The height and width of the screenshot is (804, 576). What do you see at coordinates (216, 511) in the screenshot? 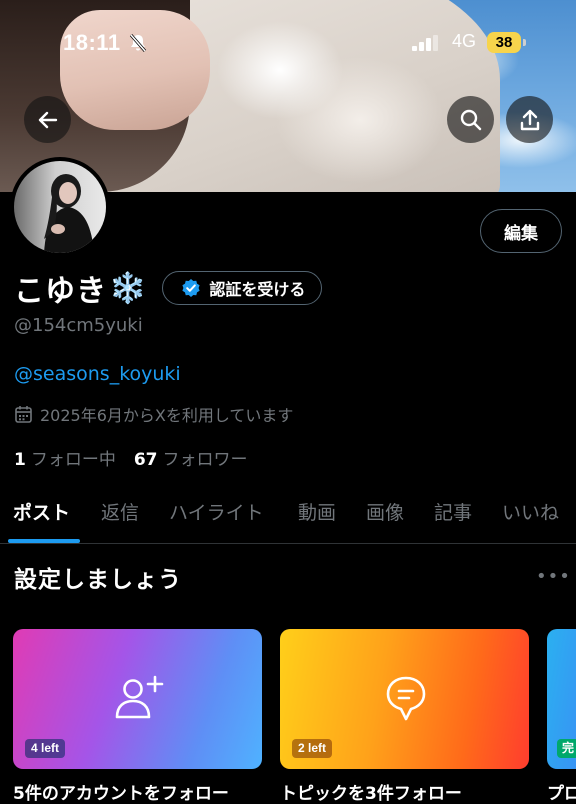
I see `tab-highlights: ハイライト` at bounding box center [216, 511].